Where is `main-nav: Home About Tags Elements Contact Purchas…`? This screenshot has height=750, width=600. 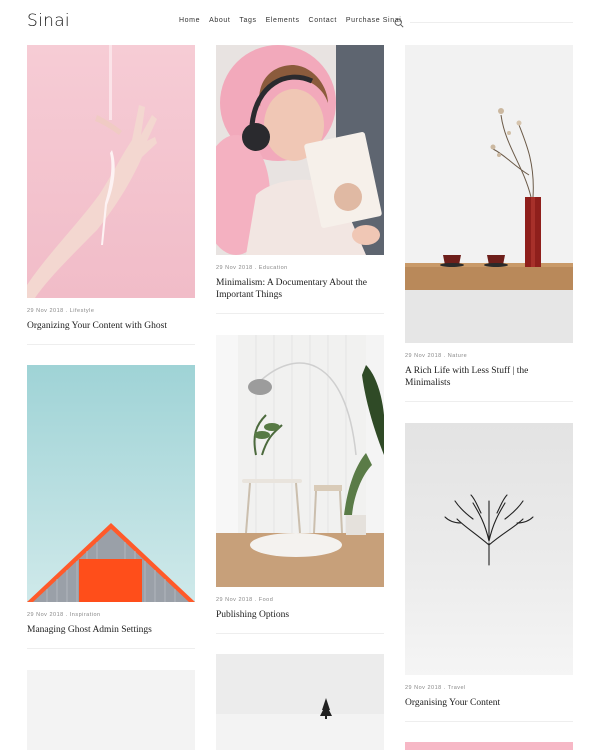
main-nav: Home About Tags Elements Contact Purchas… is located at coordinates (294, 20).